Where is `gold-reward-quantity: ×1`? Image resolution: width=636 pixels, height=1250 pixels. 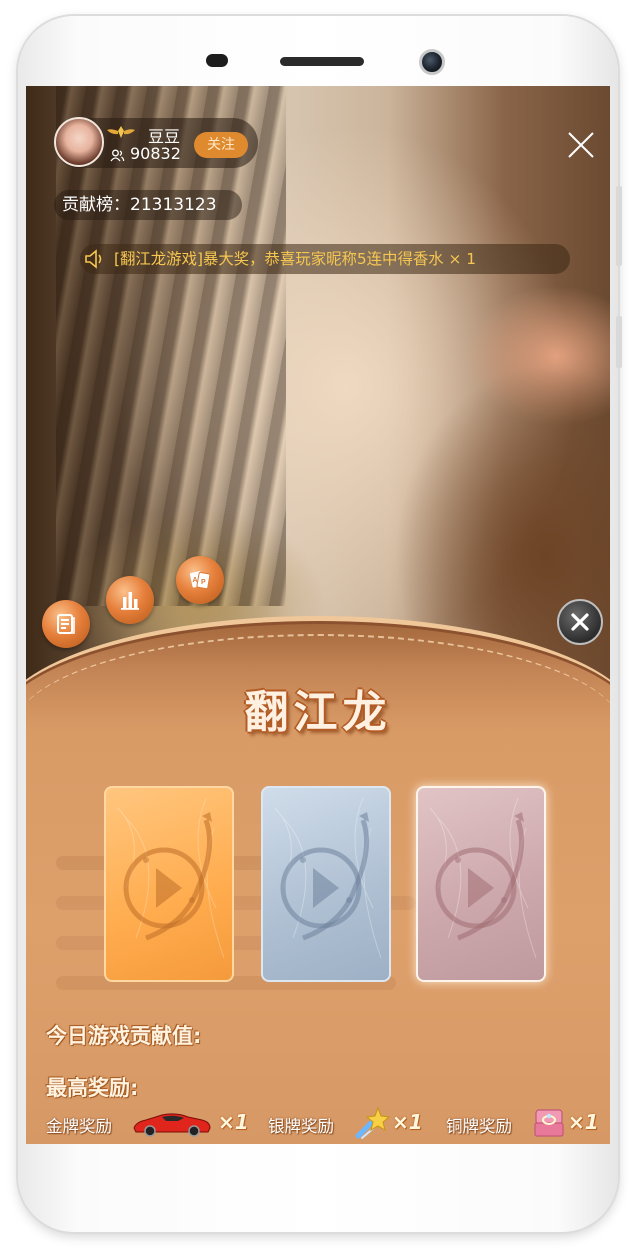 gold-reward-quantity: ×1 is located at coordinates (233, 1122).